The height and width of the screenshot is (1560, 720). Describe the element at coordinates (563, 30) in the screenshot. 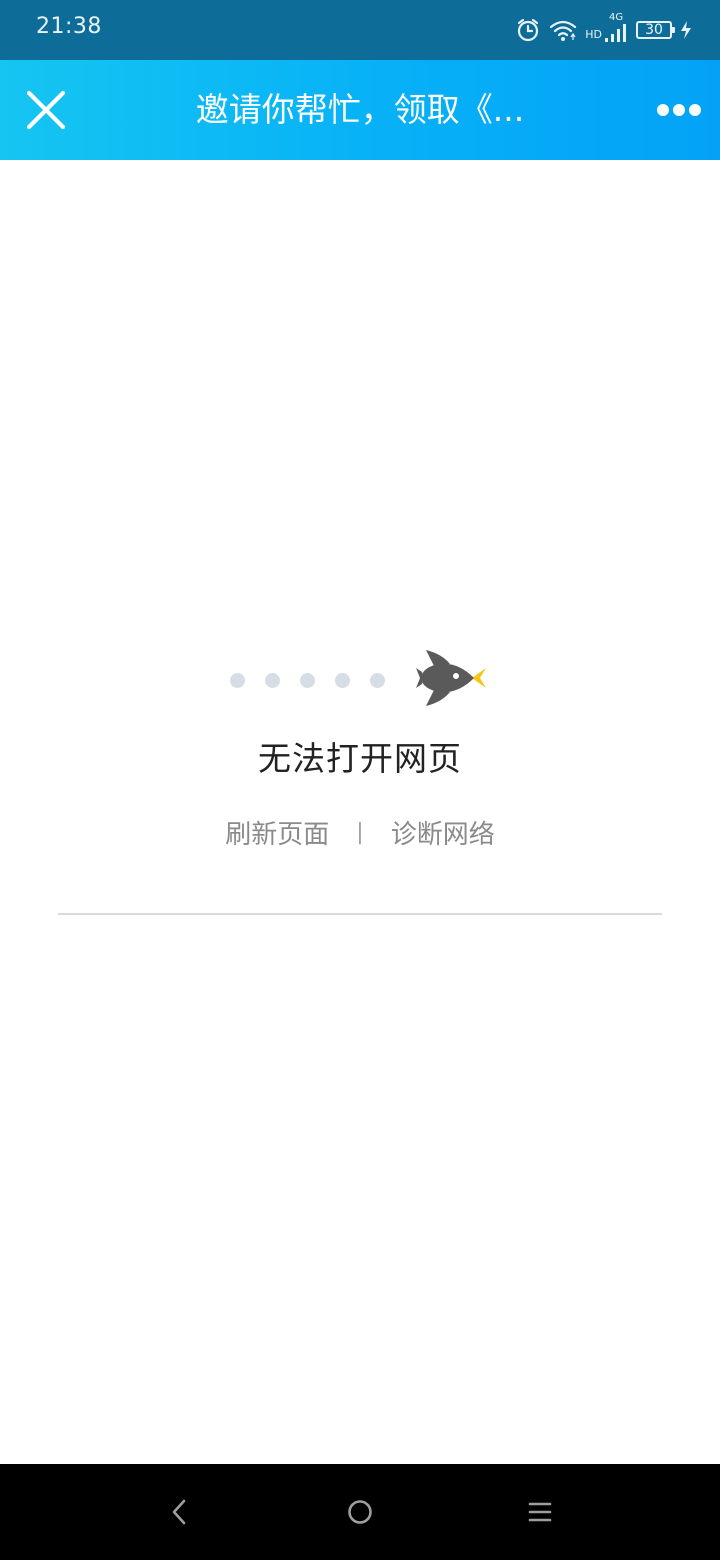

I see `wifi-icon` at that location.